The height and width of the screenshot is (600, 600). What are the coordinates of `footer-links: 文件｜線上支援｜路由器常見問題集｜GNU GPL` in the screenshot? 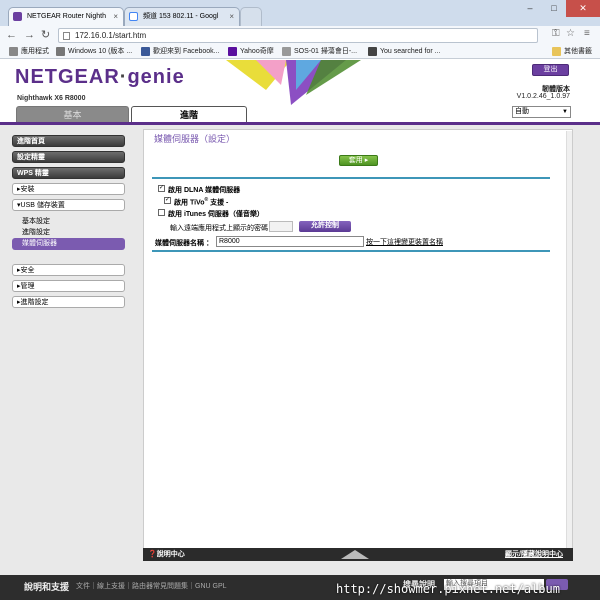 It's located at (151, 586).